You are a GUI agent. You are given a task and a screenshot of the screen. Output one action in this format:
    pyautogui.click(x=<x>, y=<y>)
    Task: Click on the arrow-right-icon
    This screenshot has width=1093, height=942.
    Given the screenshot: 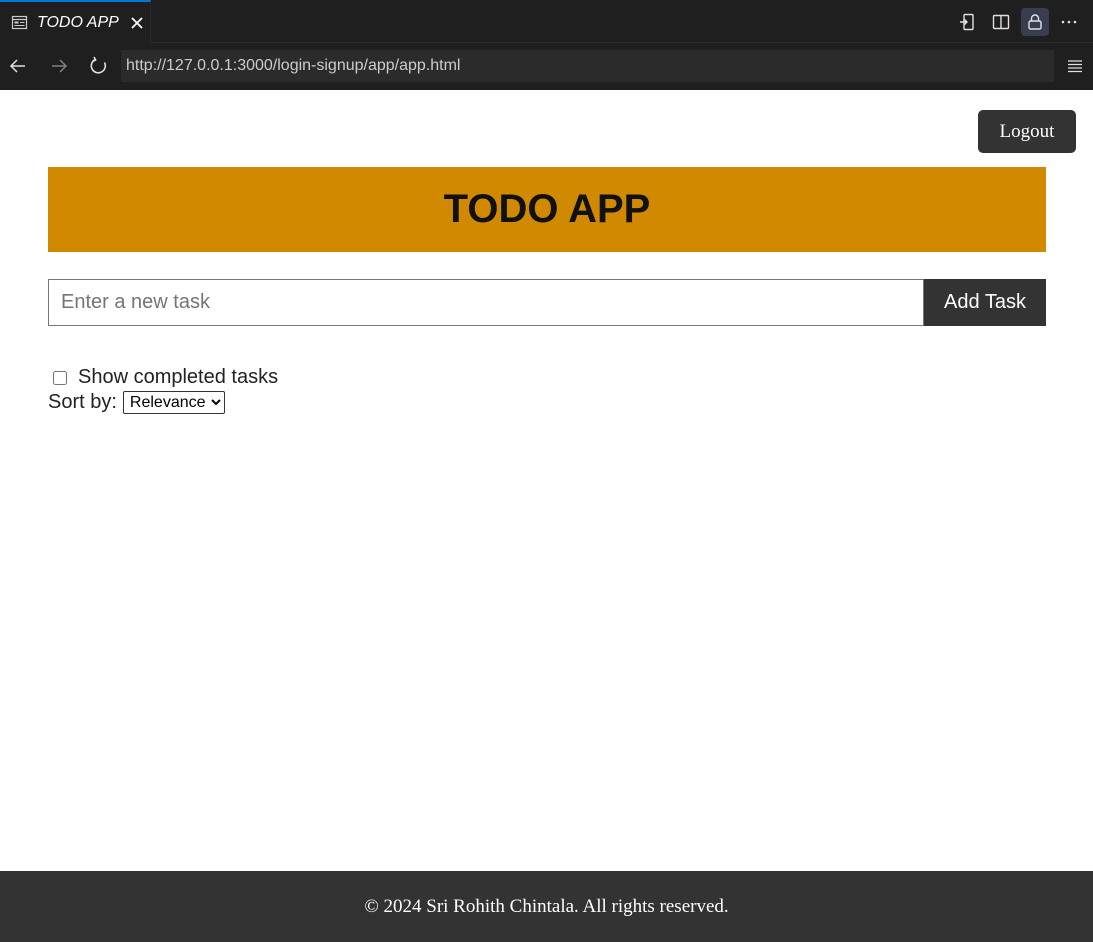 What is the action you would take?
    pyautogui.click(x=59, y=66)
    